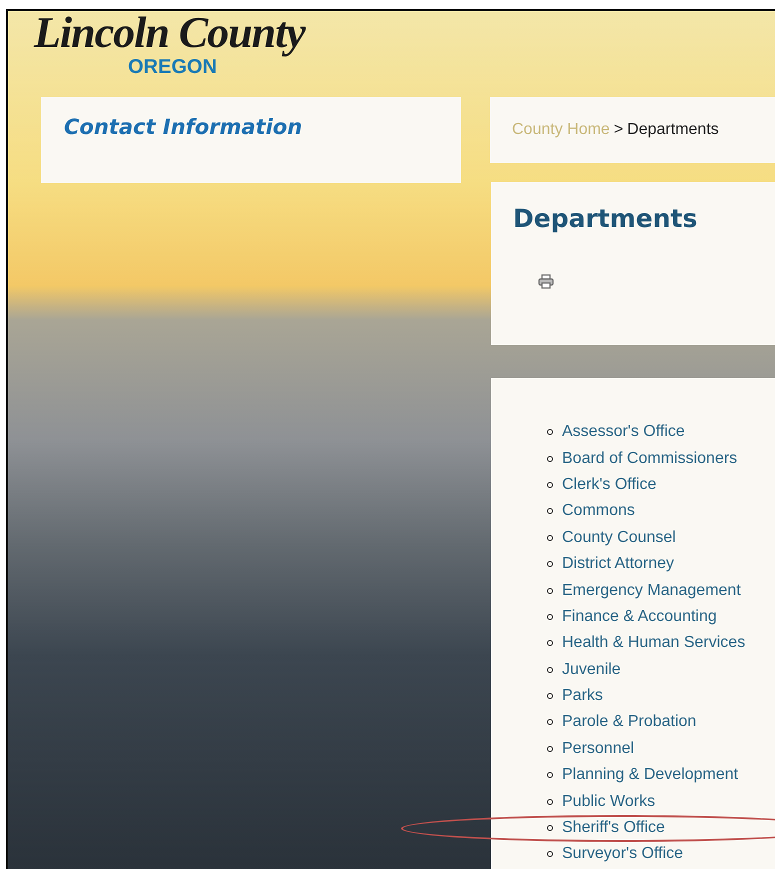  I want to click on department-link: Public Works, so click(609, 801).